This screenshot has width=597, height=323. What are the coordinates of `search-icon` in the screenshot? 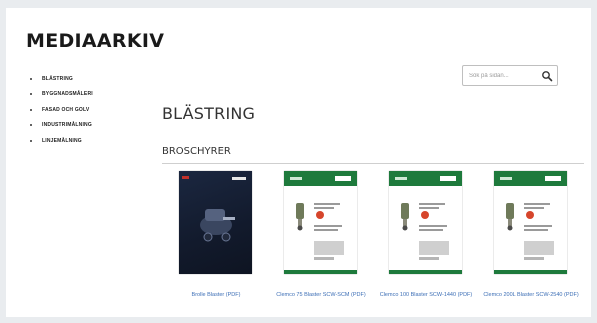 It's located at (547, 76).